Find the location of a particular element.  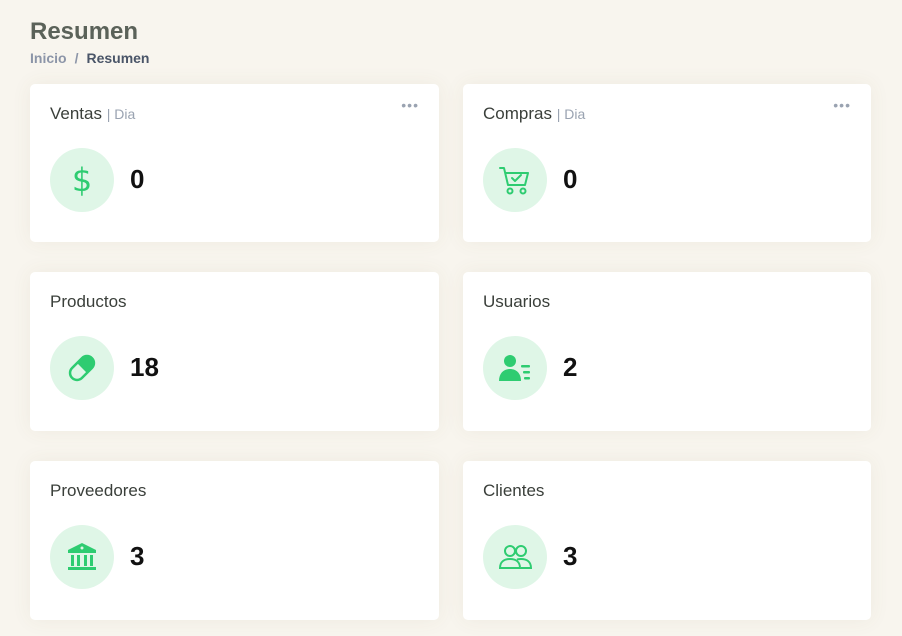

card-clientes: Clientes 3 is located at coordinates (667, 540).